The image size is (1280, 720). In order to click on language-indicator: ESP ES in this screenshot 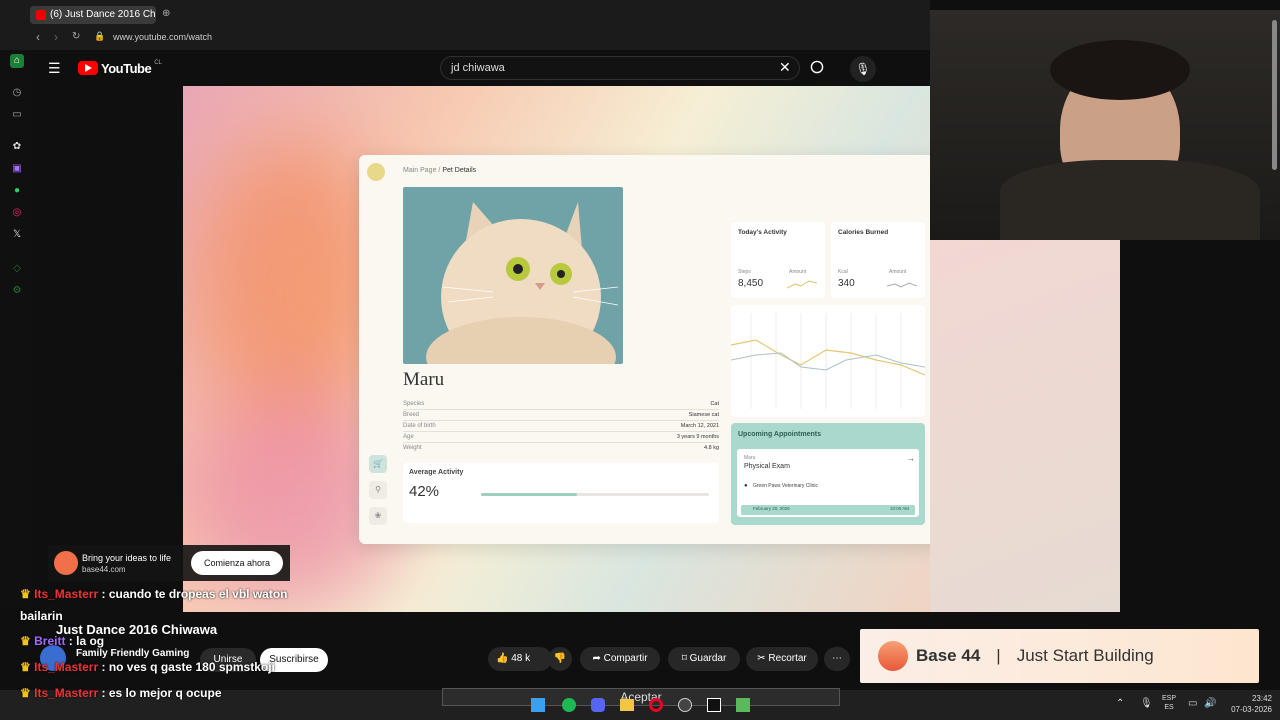, I will do `click(1169, 703)`.